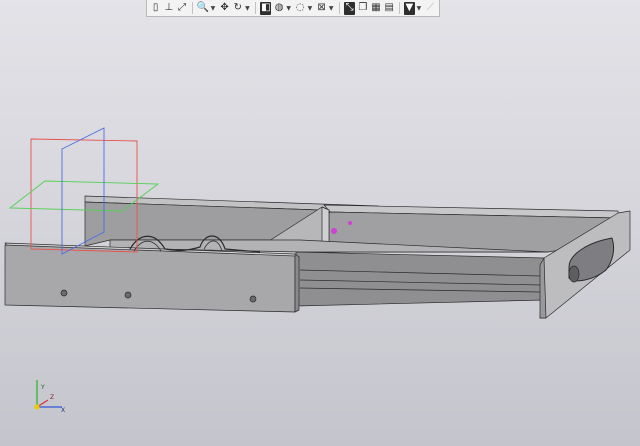  What do you see at coordinates (42, 387) in the screenshot?
I see `triad-y-label: Y` at bounding box center [42, 387].